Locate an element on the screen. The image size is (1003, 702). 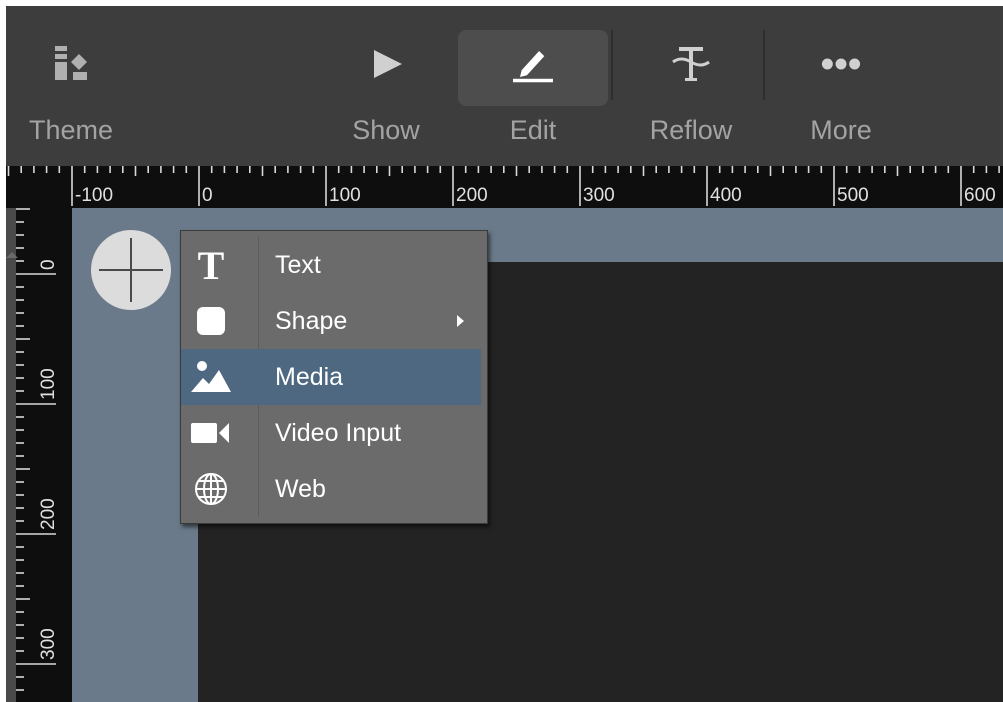
ruler-label: 400 is located at coordinates (726, 195).